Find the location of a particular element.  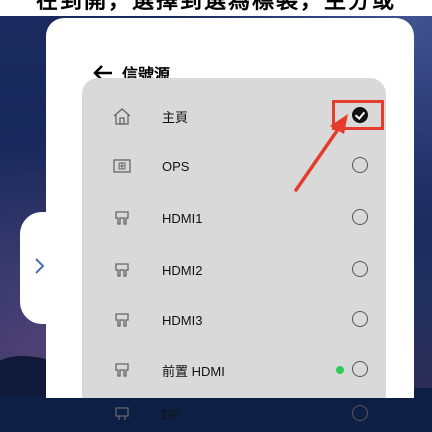

home-icon is located at coordinates (122, 116).